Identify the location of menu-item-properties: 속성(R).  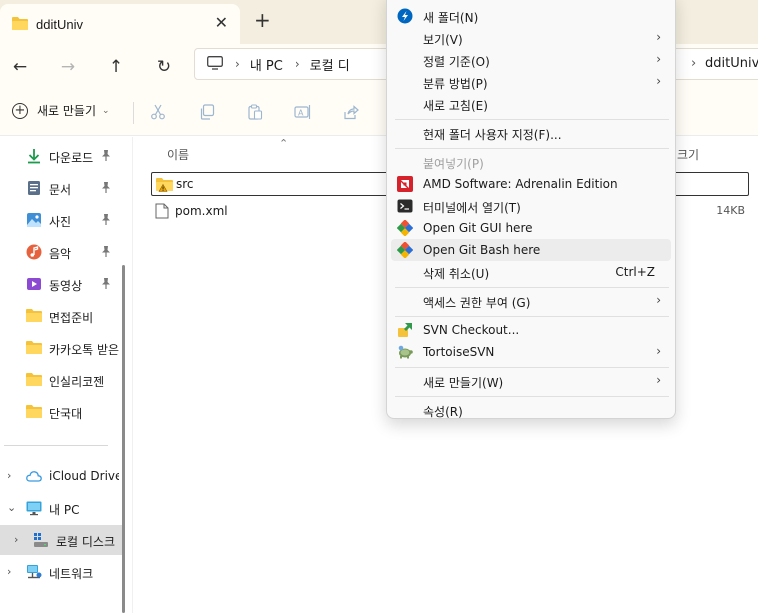
(531, 410).